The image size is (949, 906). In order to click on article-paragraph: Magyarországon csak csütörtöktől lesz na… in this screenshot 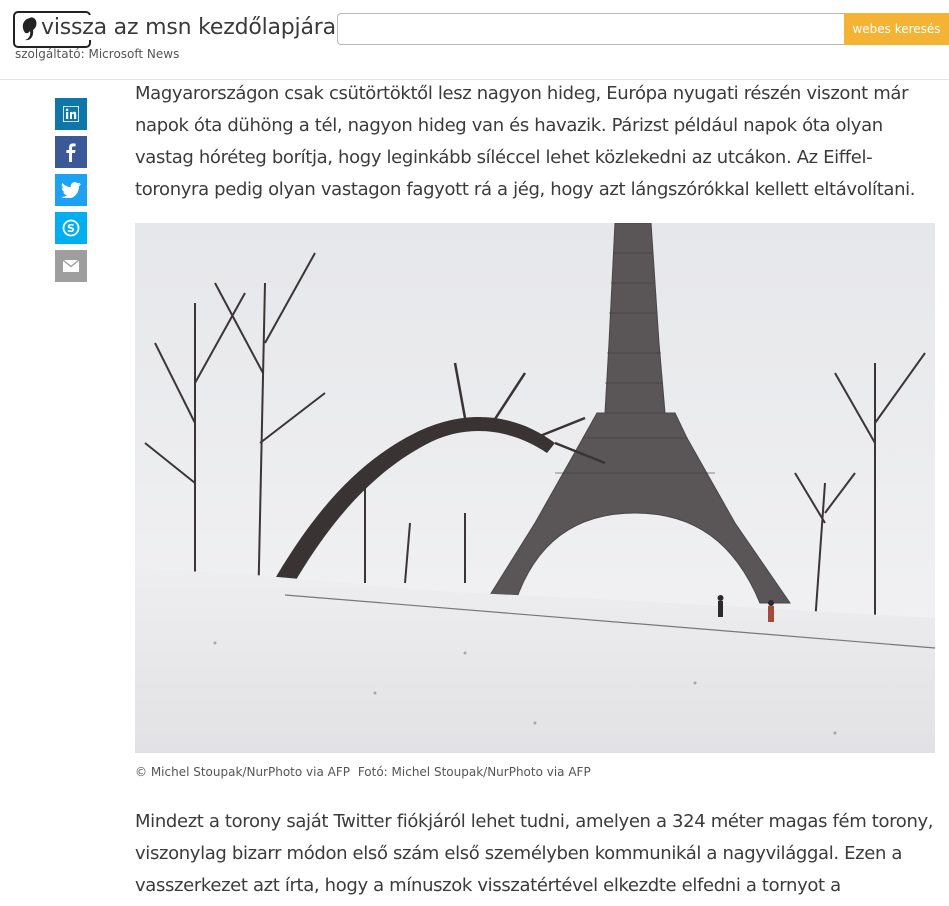, I will do `click(525, 141)`.